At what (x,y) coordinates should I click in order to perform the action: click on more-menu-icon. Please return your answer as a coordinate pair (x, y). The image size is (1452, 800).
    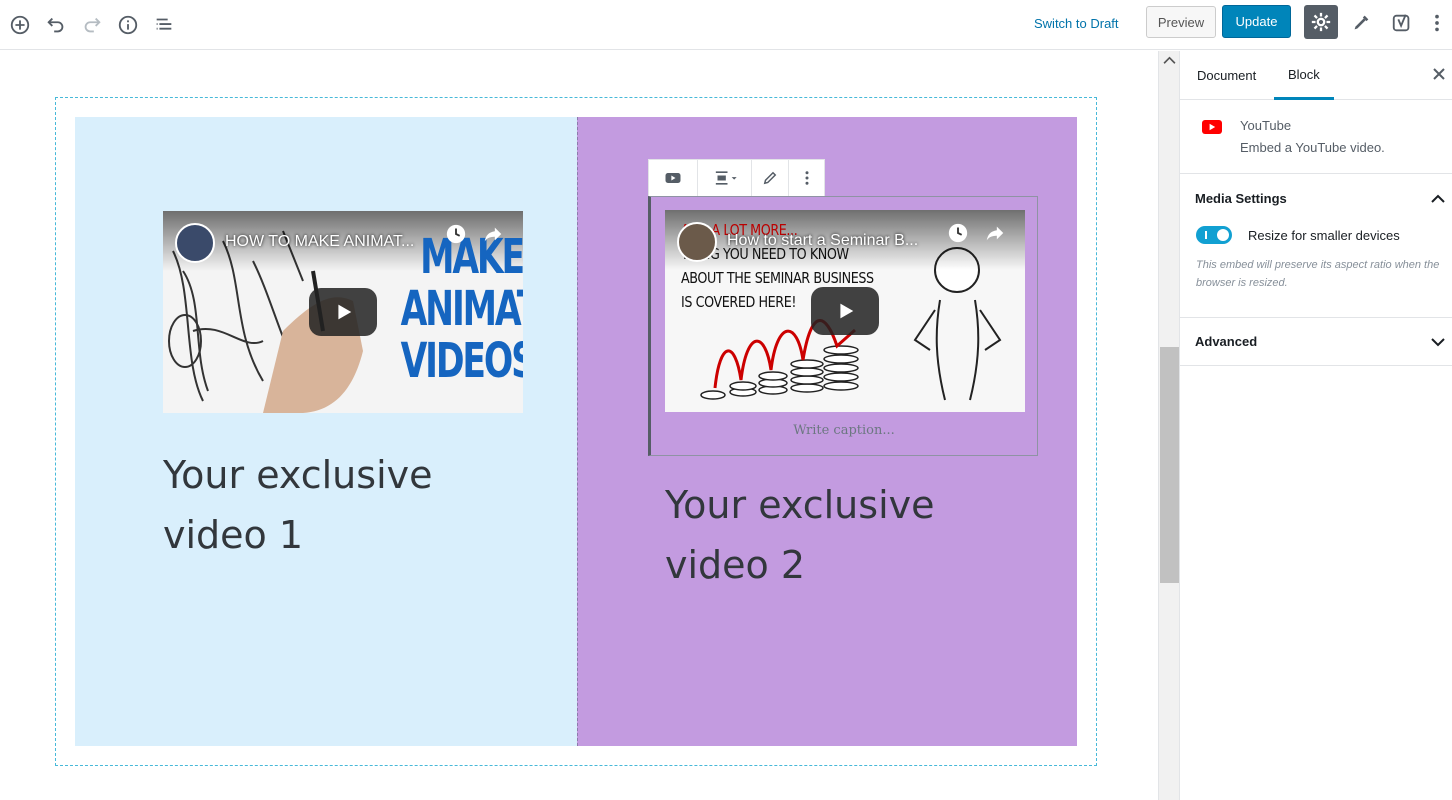
    Looking at the image, I should click on (1437, 23).